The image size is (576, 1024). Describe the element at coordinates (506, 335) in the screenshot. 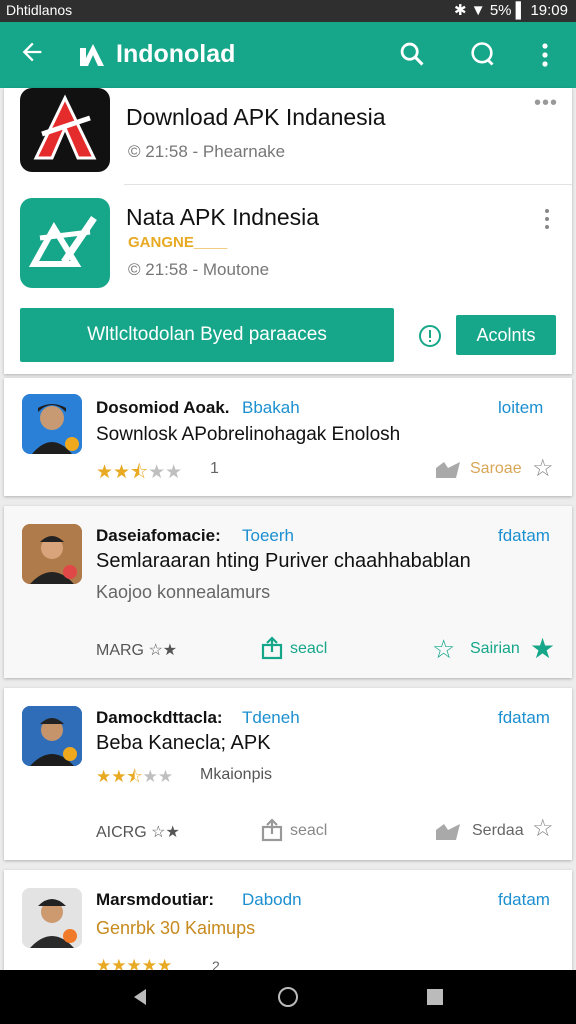

I see `accounts-button: Acolnts` at that location.